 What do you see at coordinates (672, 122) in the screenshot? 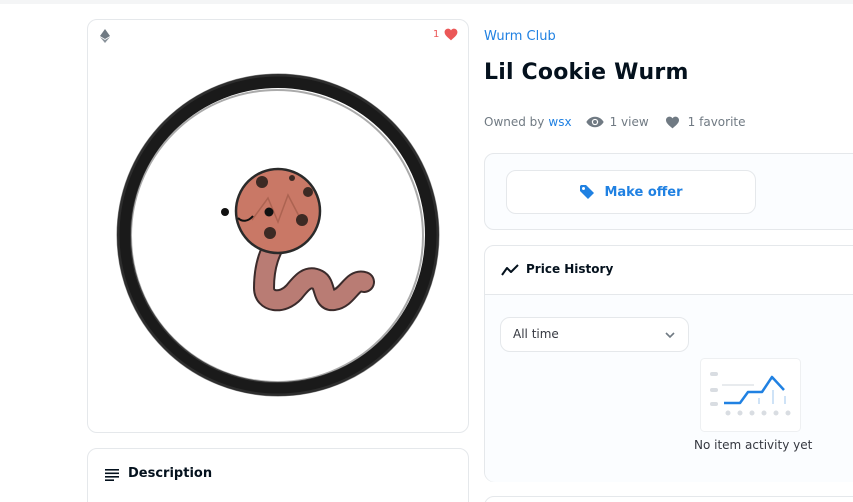
I see `favorite-heart-icon` at bounding box center [672, 122].